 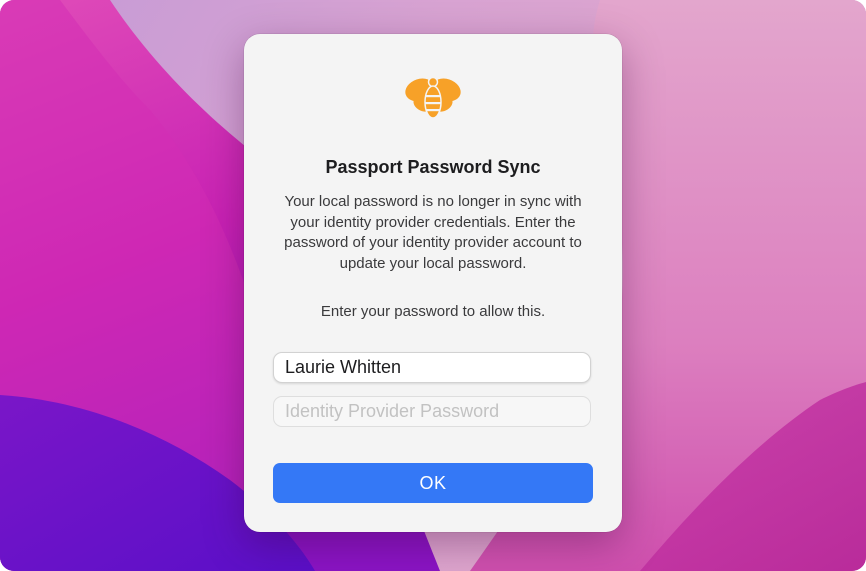 I want to click on bee-icon, so click(x=433, y=99).